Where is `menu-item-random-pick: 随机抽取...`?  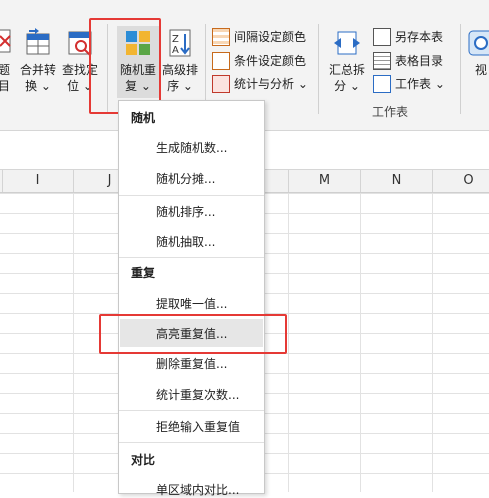
menu-item-random-pick: 随机抽取... is located at coordinates (185, 241).